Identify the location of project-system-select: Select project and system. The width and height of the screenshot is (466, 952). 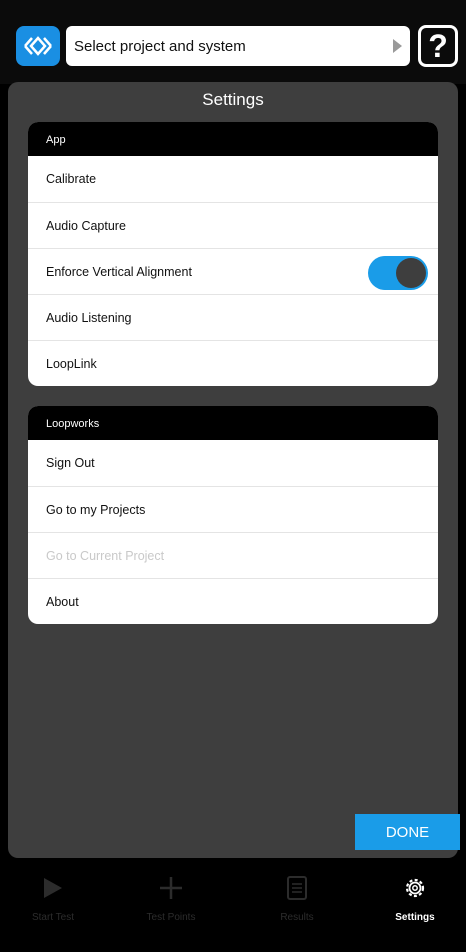
(238, 46).